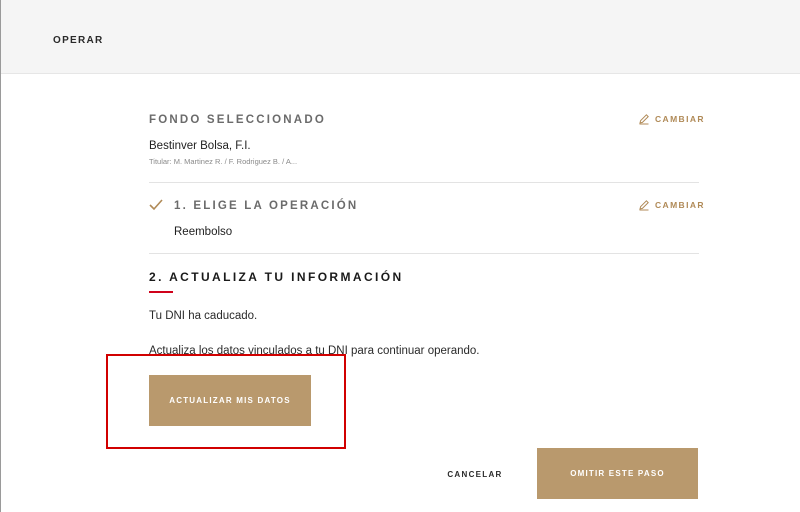 The image size is (800, 512). I want to click on change-operation-link: CAMBIAR, so click(671, 205).